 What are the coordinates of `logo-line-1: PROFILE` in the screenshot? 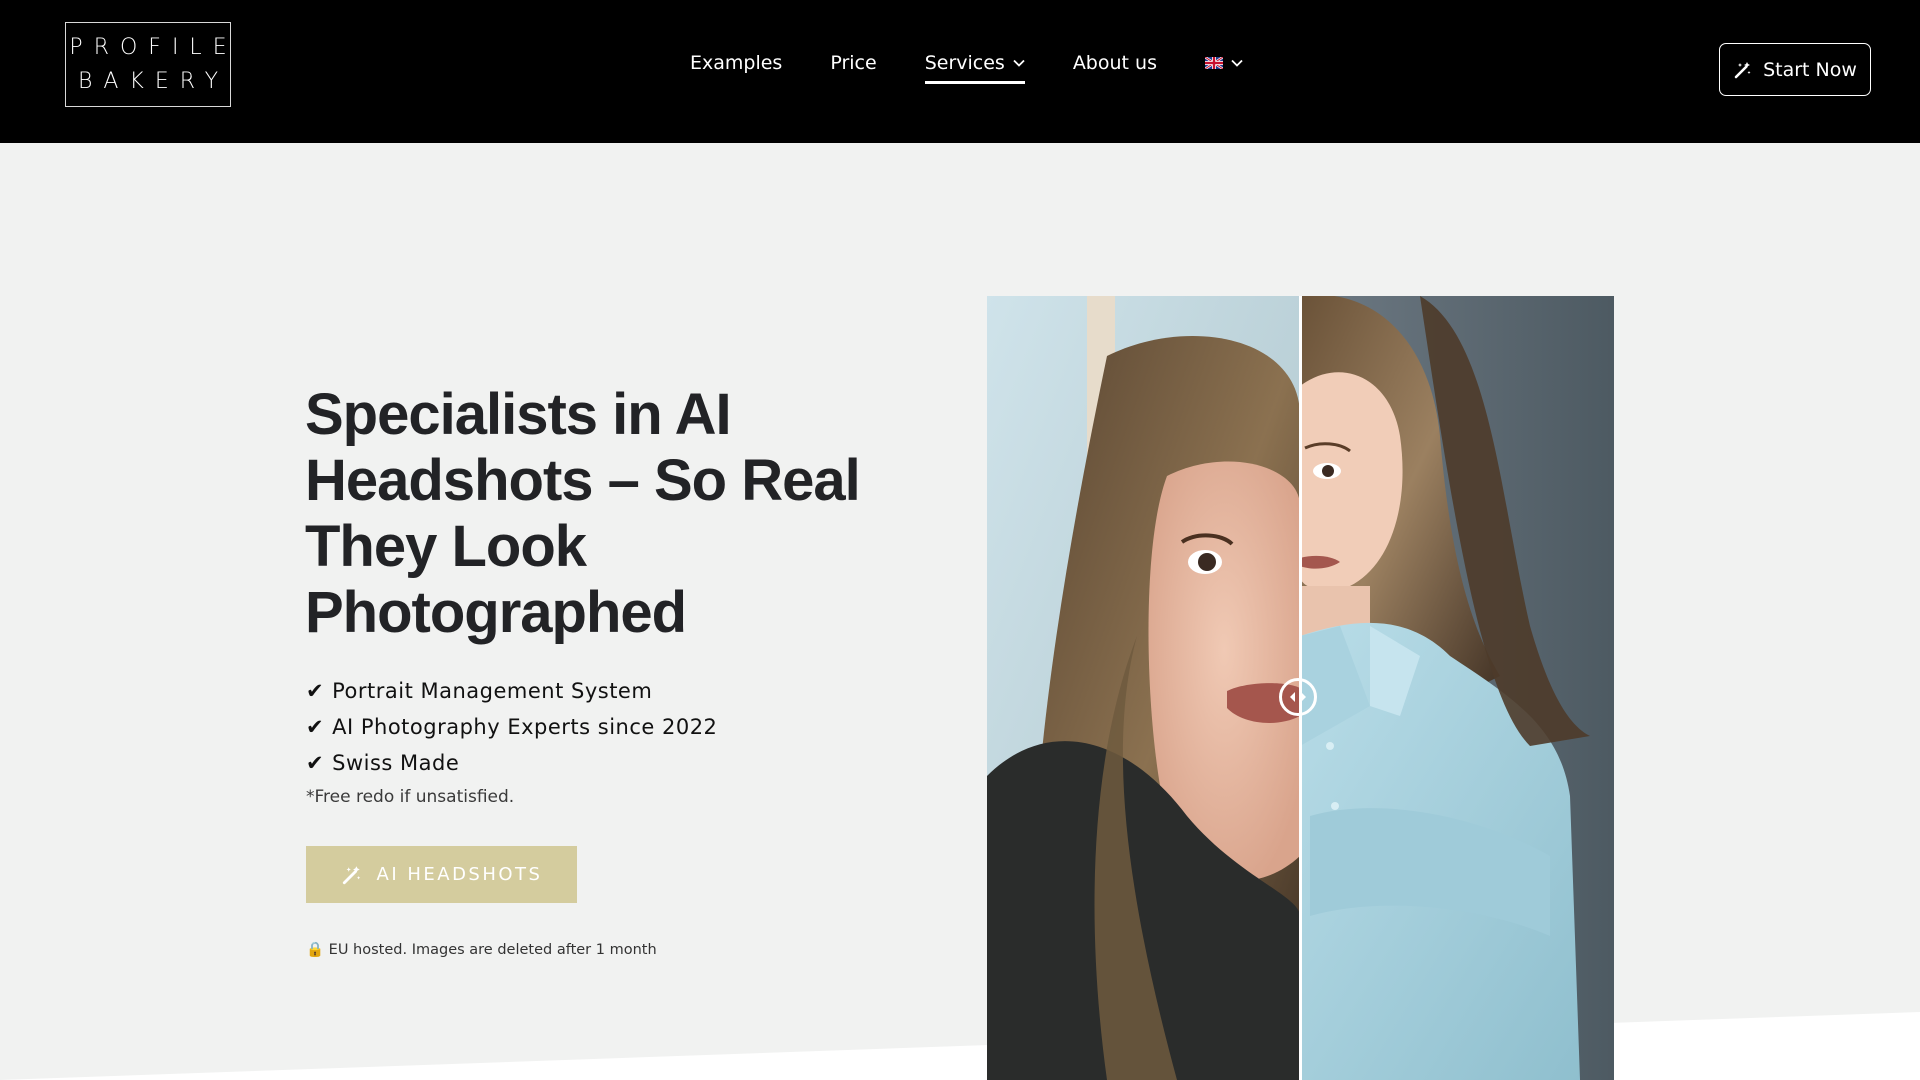 It's located at (153, 47).